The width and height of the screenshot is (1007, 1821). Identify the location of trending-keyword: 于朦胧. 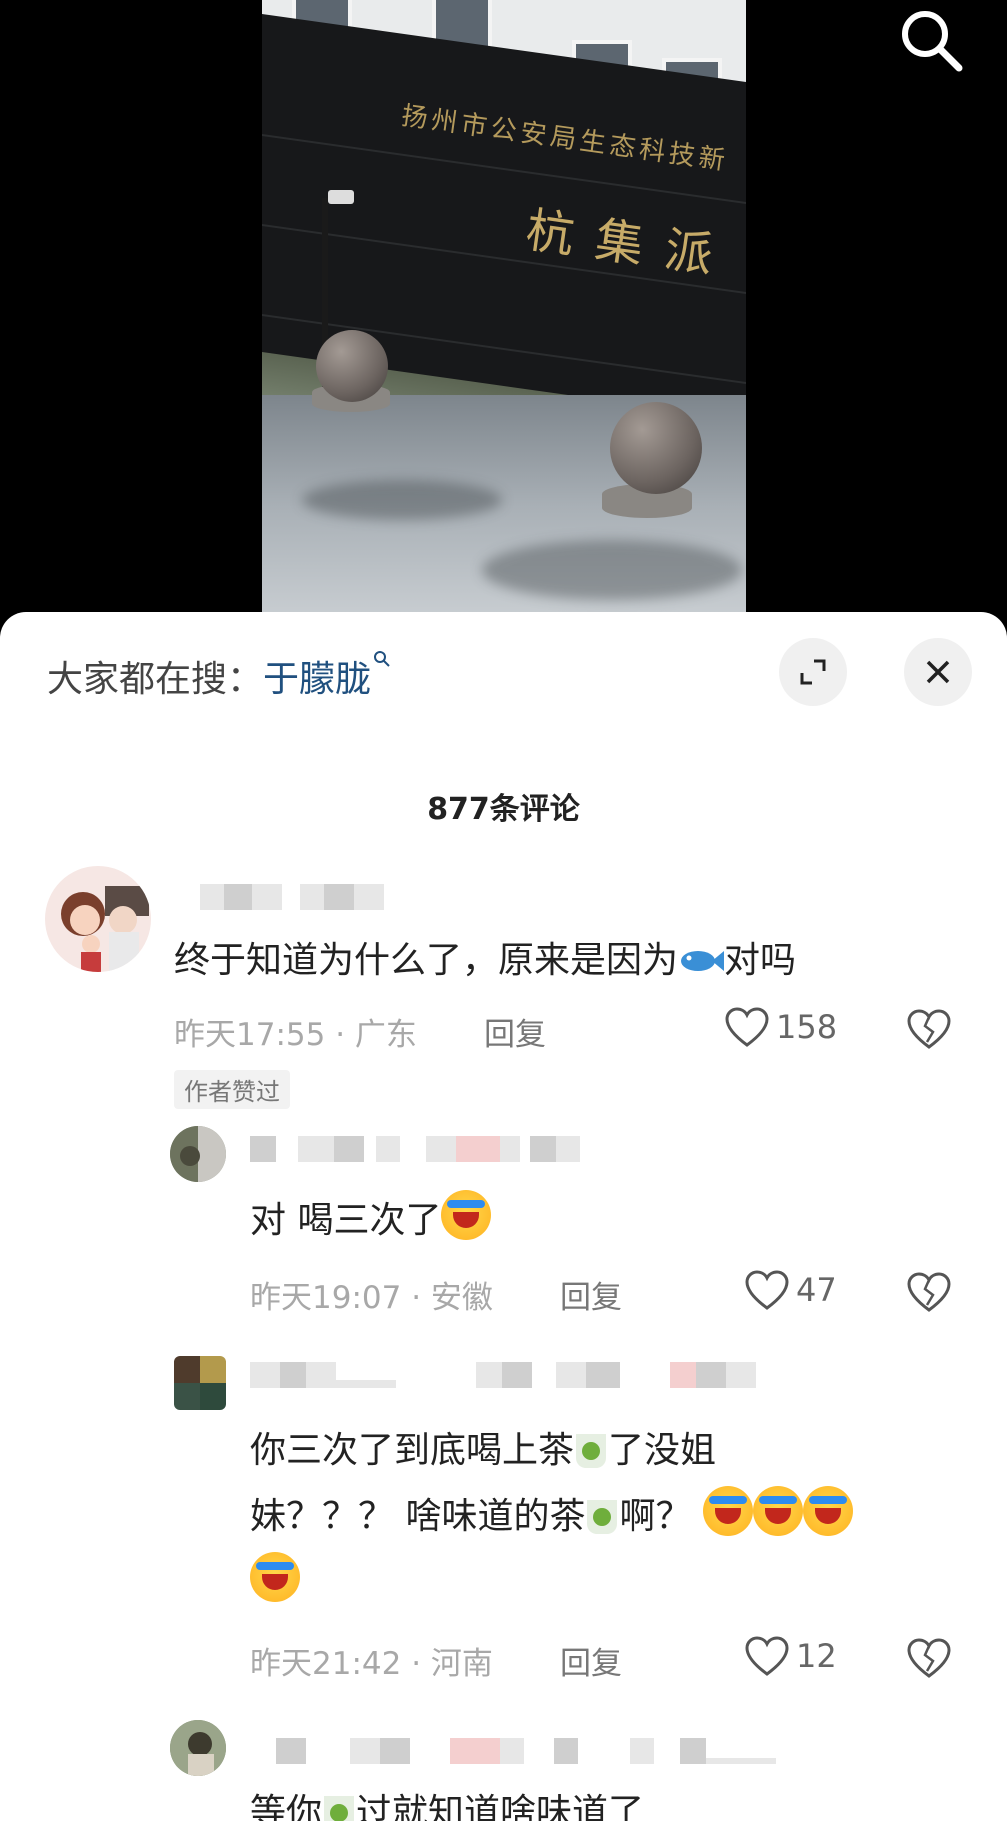
(317, 679).